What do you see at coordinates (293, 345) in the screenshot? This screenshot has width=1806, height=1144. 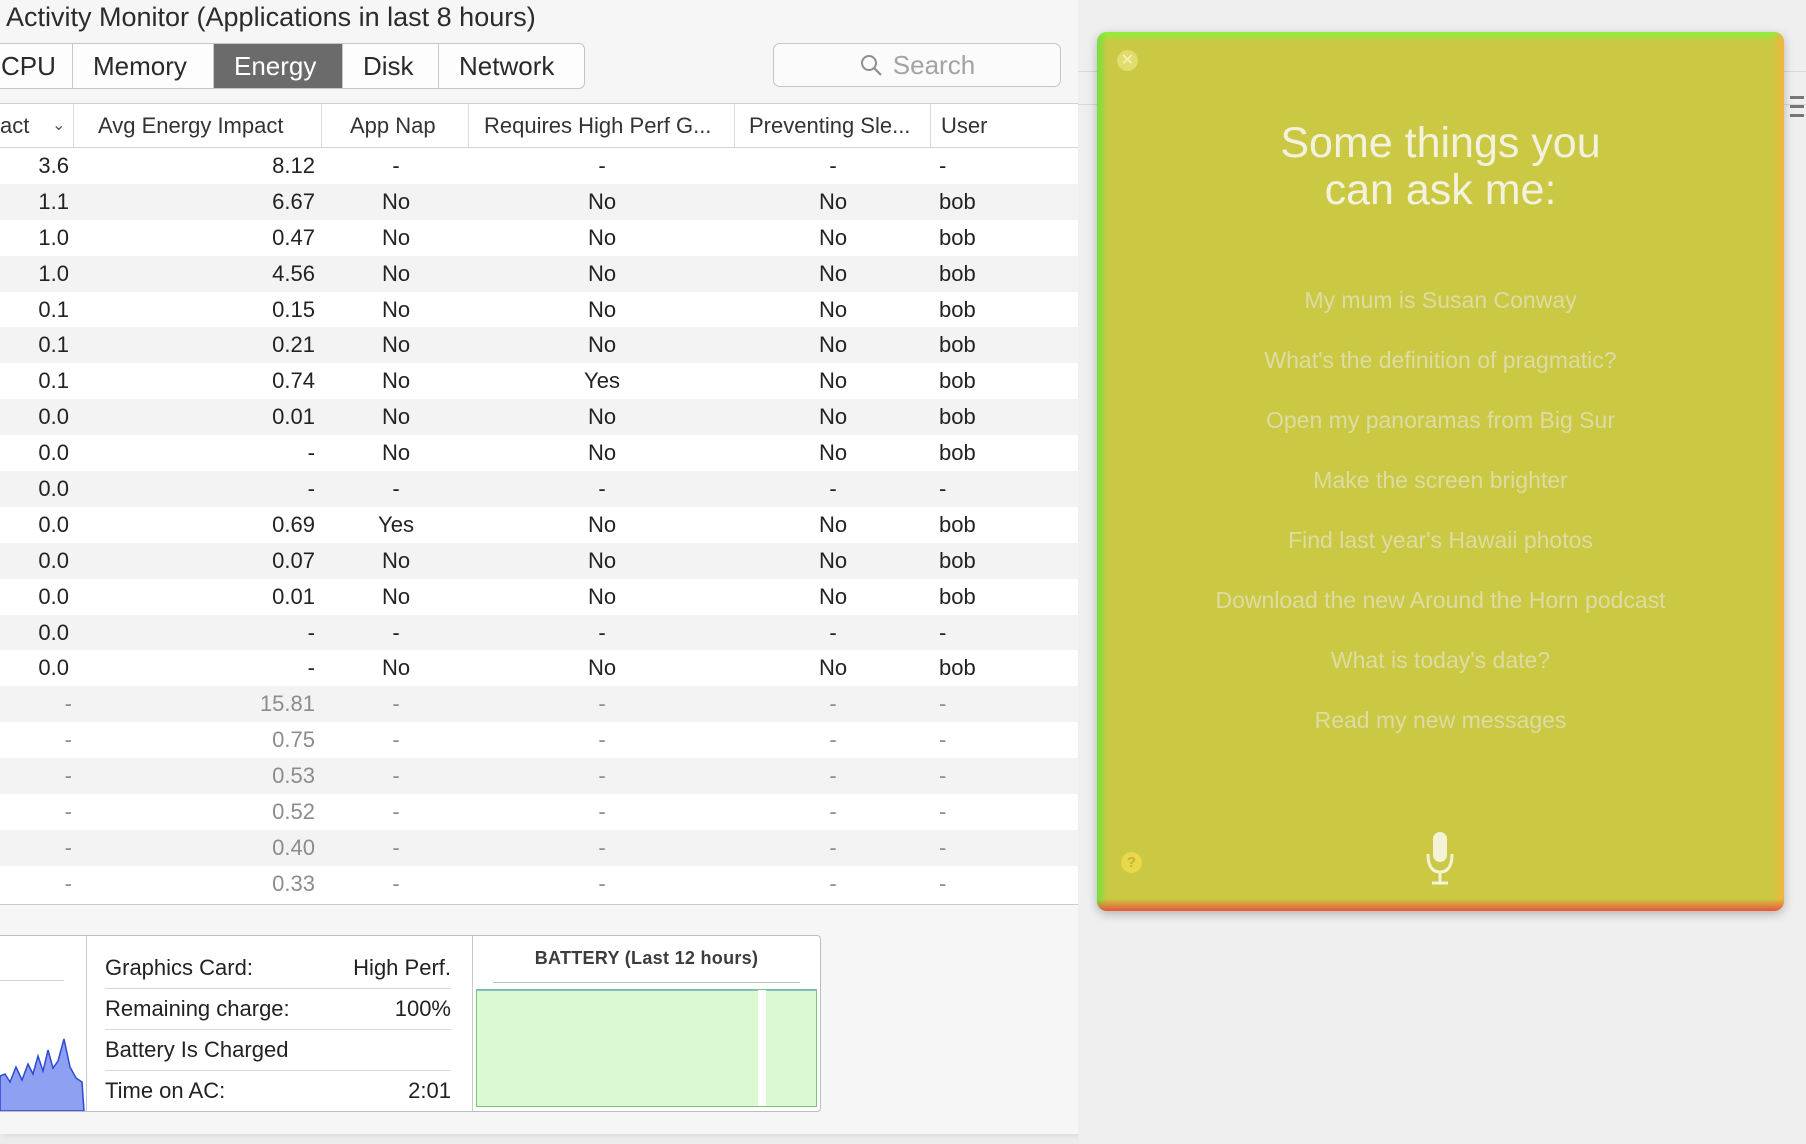 I see `avg-energy-cell: 0.21` at bounding box center [293, 345].